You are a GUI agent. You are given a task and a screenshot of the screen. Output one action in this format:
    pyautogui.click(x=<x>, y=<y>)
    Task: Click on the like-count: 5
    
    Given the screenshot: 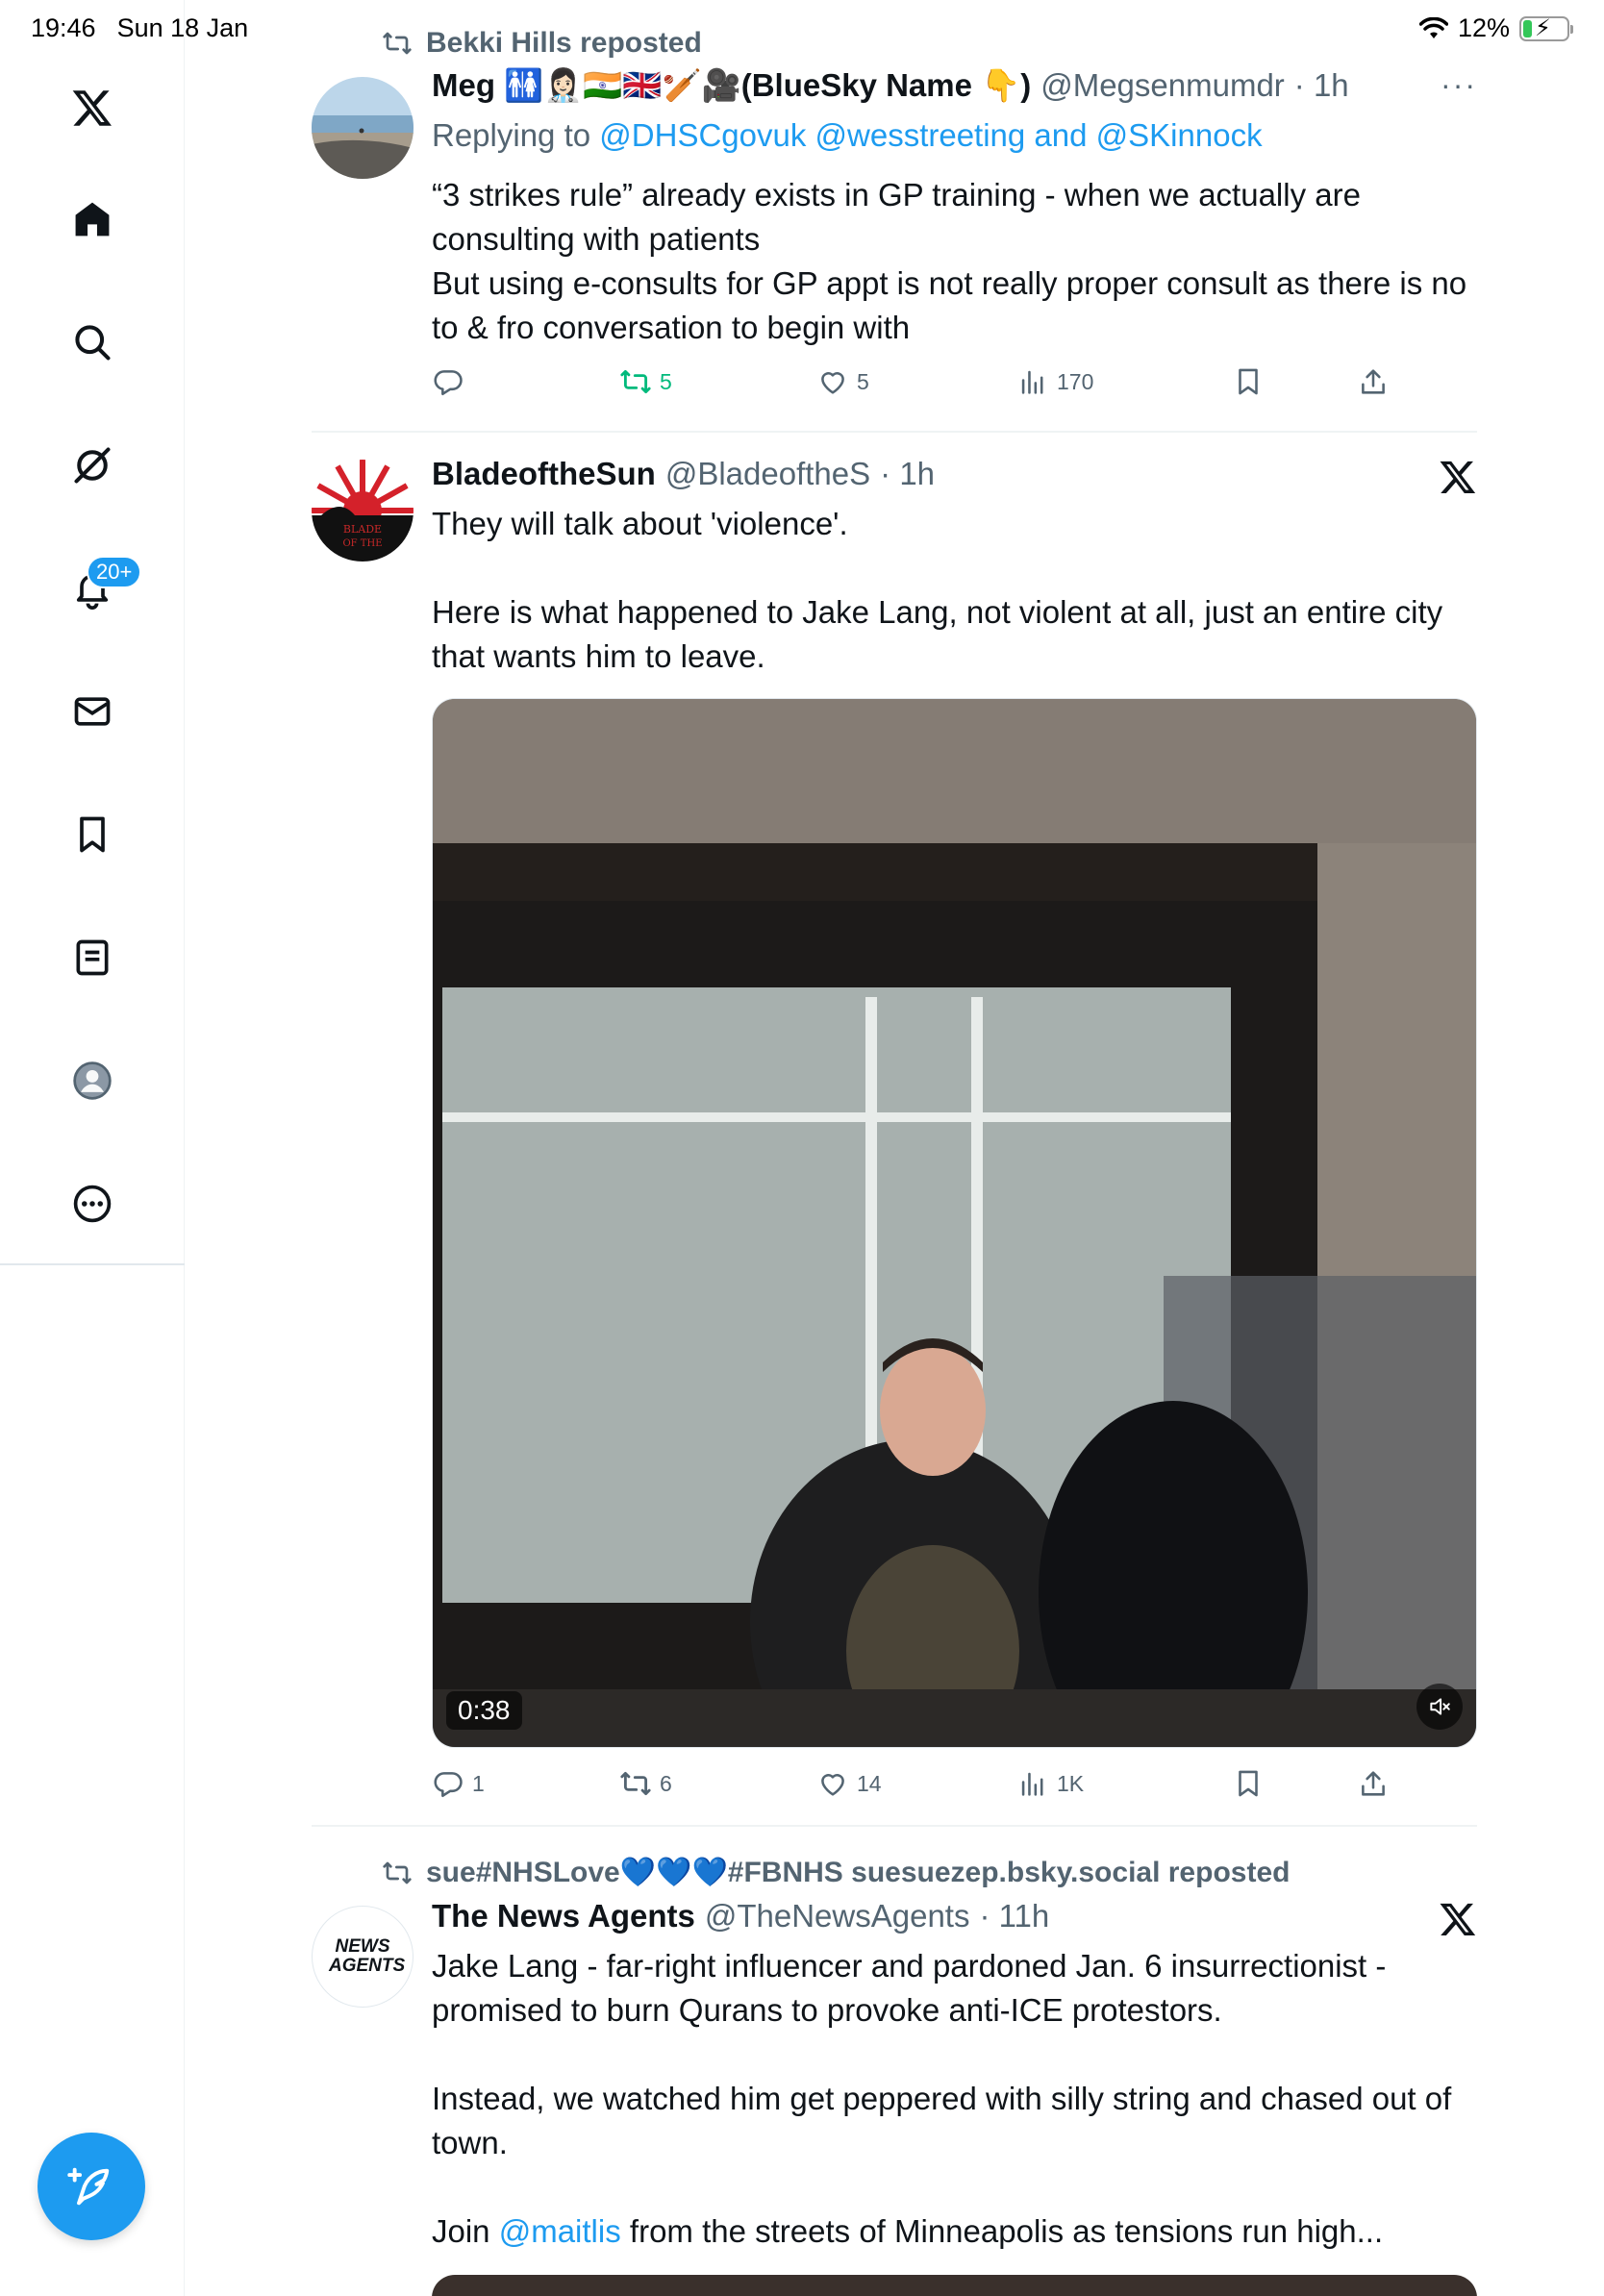 What is the action you would take?
    pyautogui.click(x=863, y=381)
    